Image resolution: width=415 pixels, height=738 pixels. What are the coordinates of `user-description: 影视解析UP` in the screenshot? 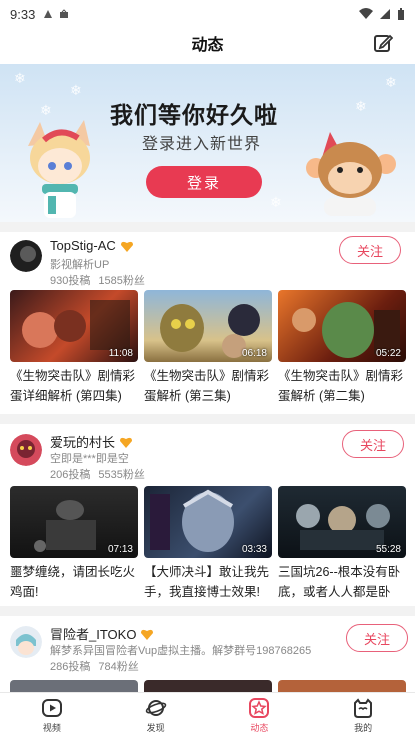 It's located at (80, 265).